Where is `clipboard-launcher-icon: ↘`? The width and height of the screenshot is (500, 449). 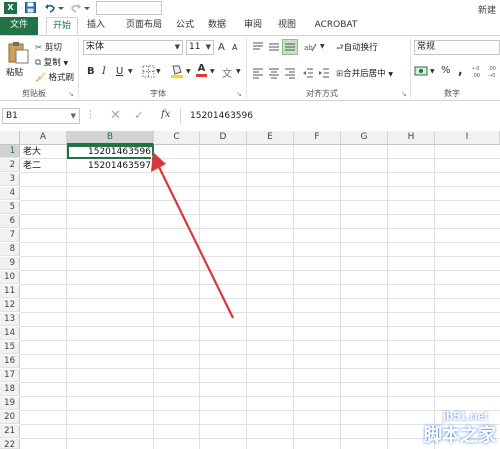 clipboard-launcher-icon: ↘ is located at coordinates (71, 94).